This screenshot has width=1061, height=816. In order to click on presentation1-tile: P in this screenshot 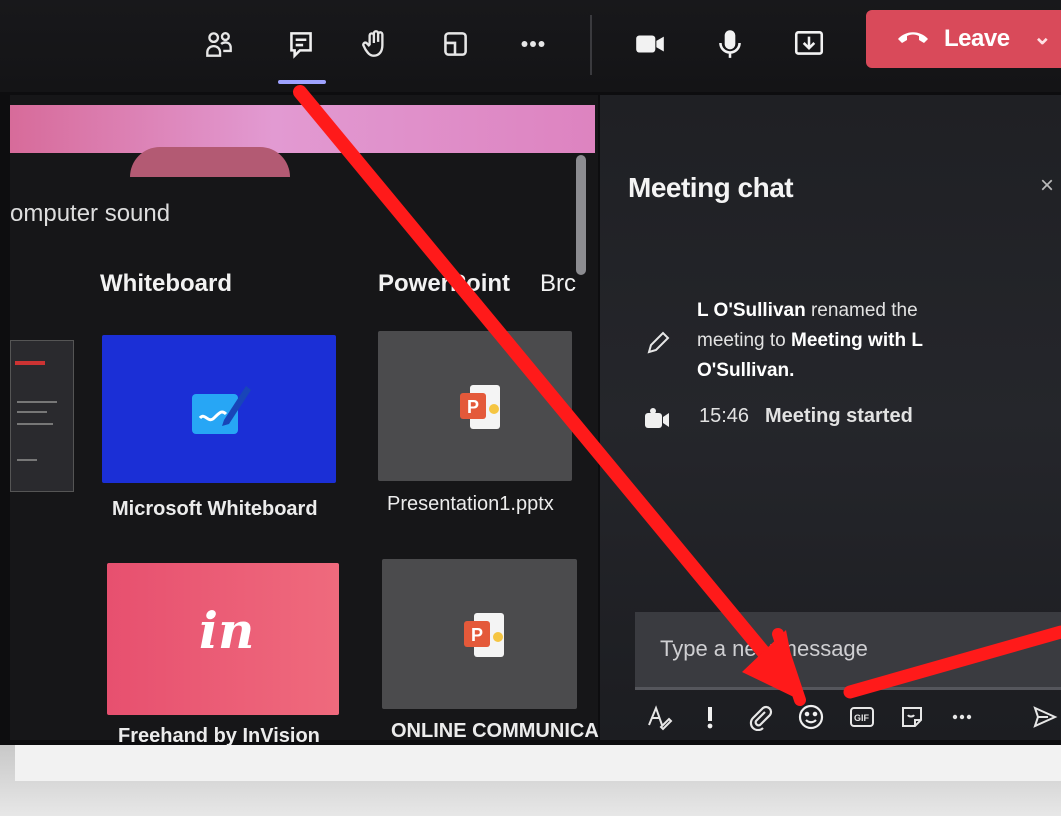, I will do `click(475, 406)`.